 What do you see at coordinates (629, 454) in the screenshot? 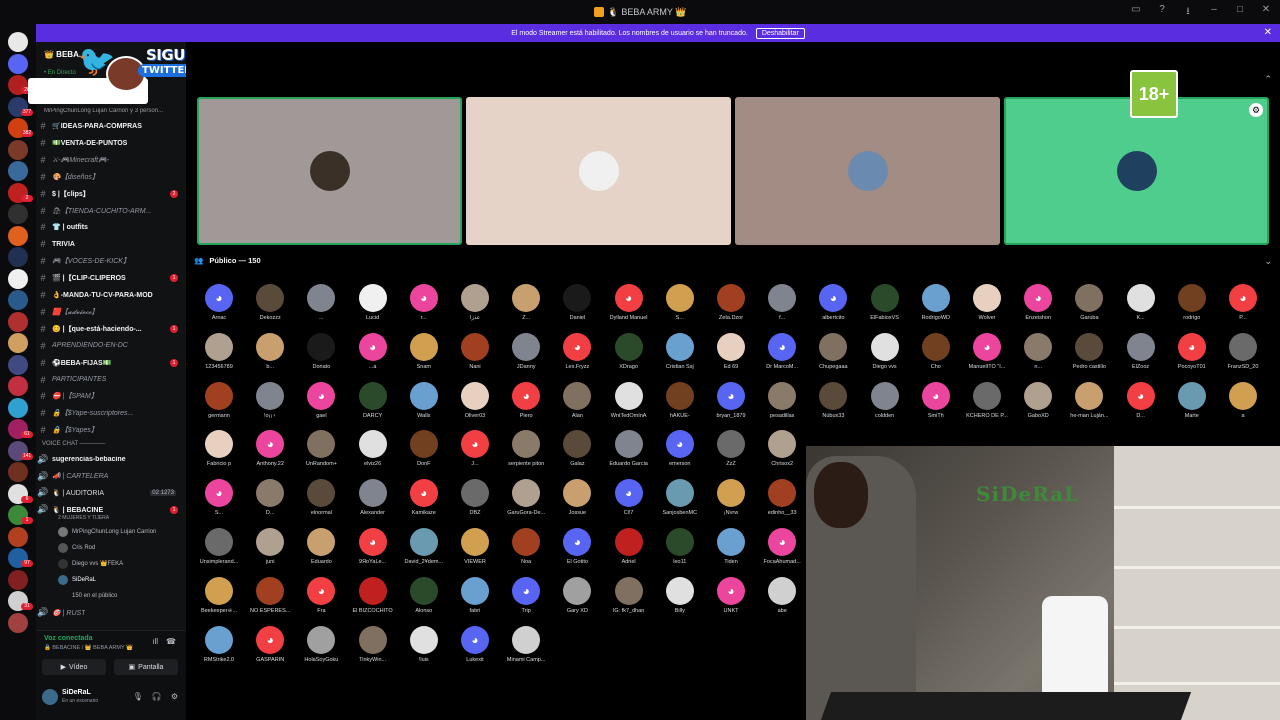
I see `audience-member: Eduardo Garcia` at bounding box center [629, 454].